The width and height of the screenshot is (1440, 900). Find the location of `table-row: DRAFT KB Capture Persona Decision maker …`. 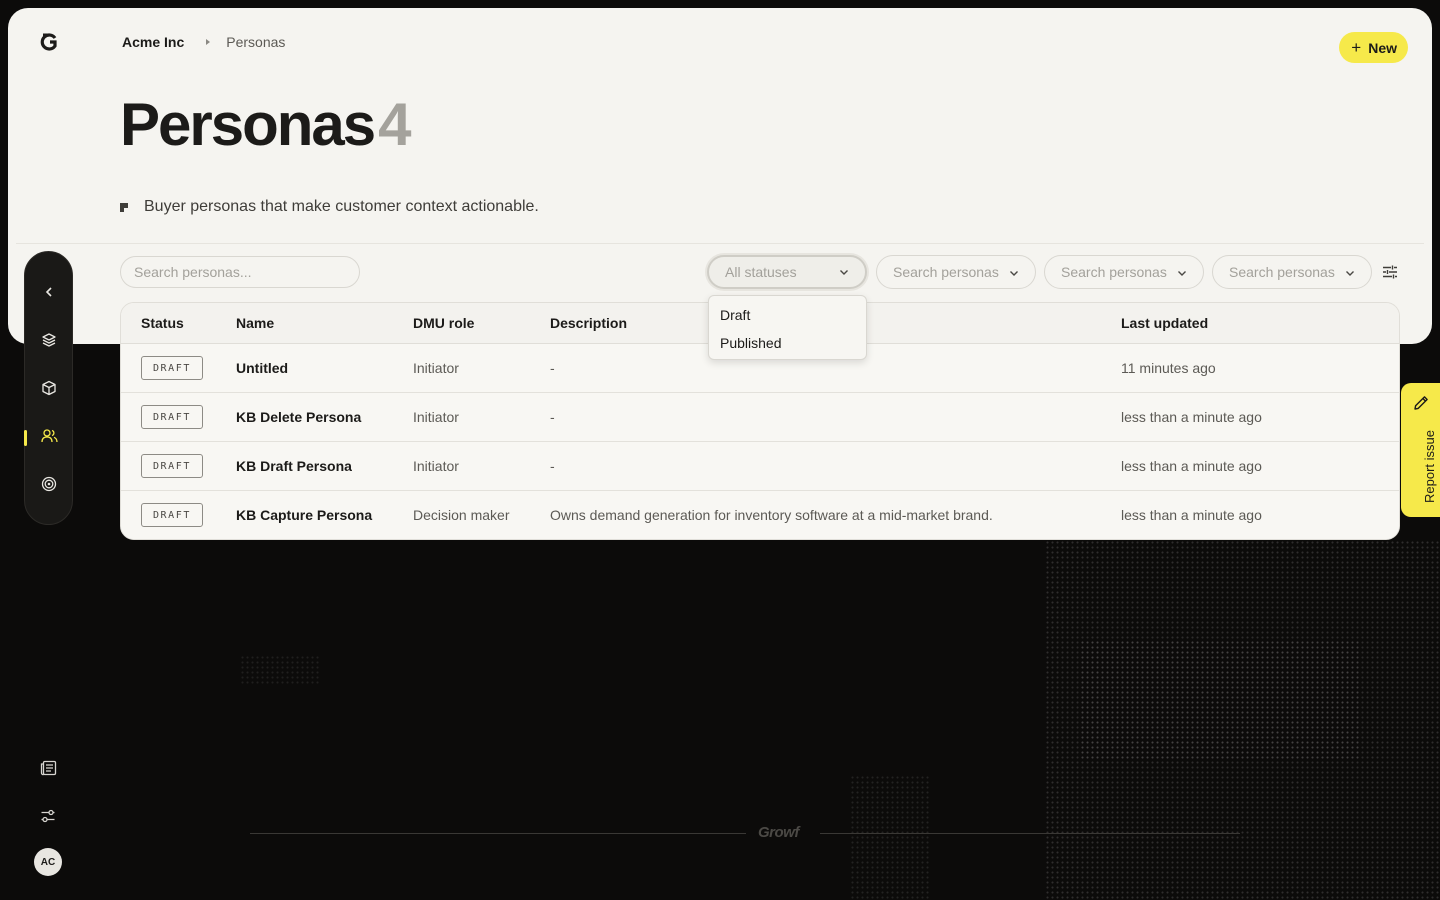

table-row: DRAFT KB Capture Persona Decision maker … is located at coordinates (760, 515).